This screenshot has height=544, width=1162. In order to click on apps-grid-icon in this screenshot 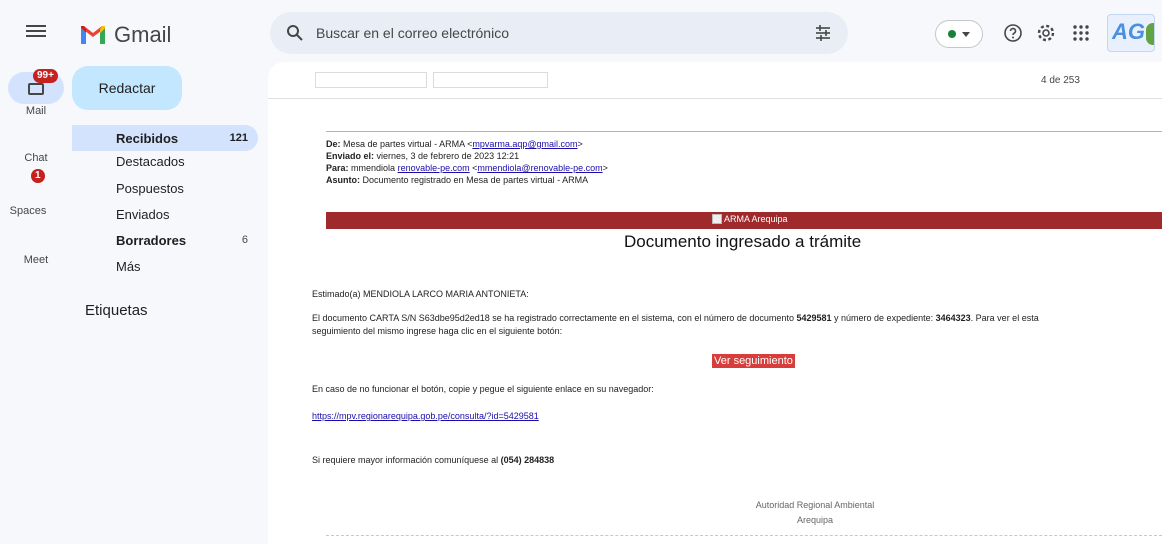, I will do `click(1081, 33)`.